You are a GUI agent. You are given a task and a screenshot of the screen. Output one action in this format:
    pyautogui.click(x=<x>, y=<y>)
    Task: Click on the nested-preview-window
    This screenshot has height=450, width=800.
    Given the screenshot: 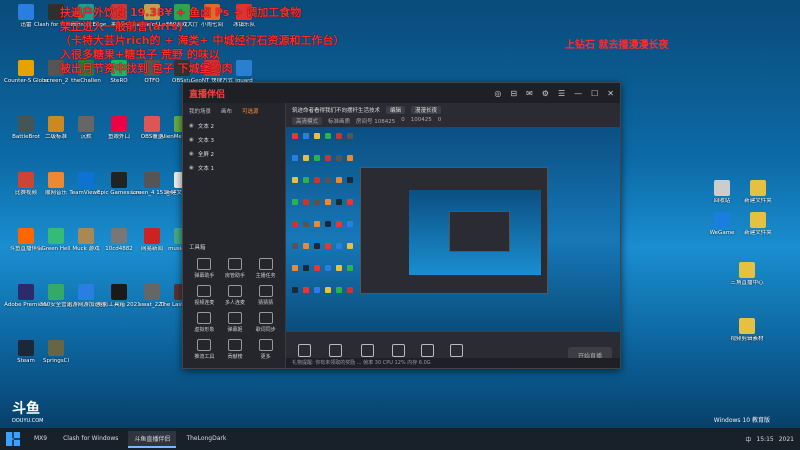 What is the action you would take?
    pyautogui.click(x=454, y=230)
    